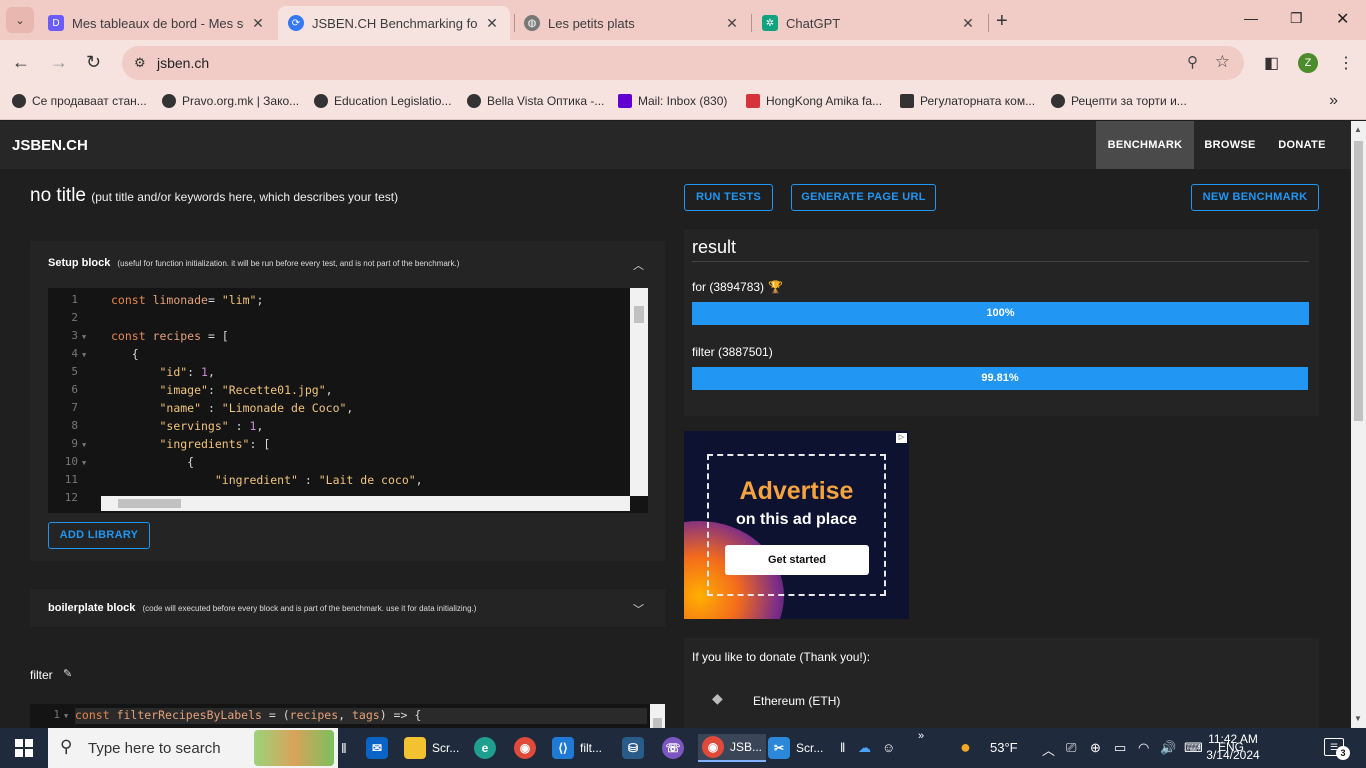 Image resolution: width=1366 pixels, height=768 pixels. I want to click on back-icon: ←, so click(21, 62).